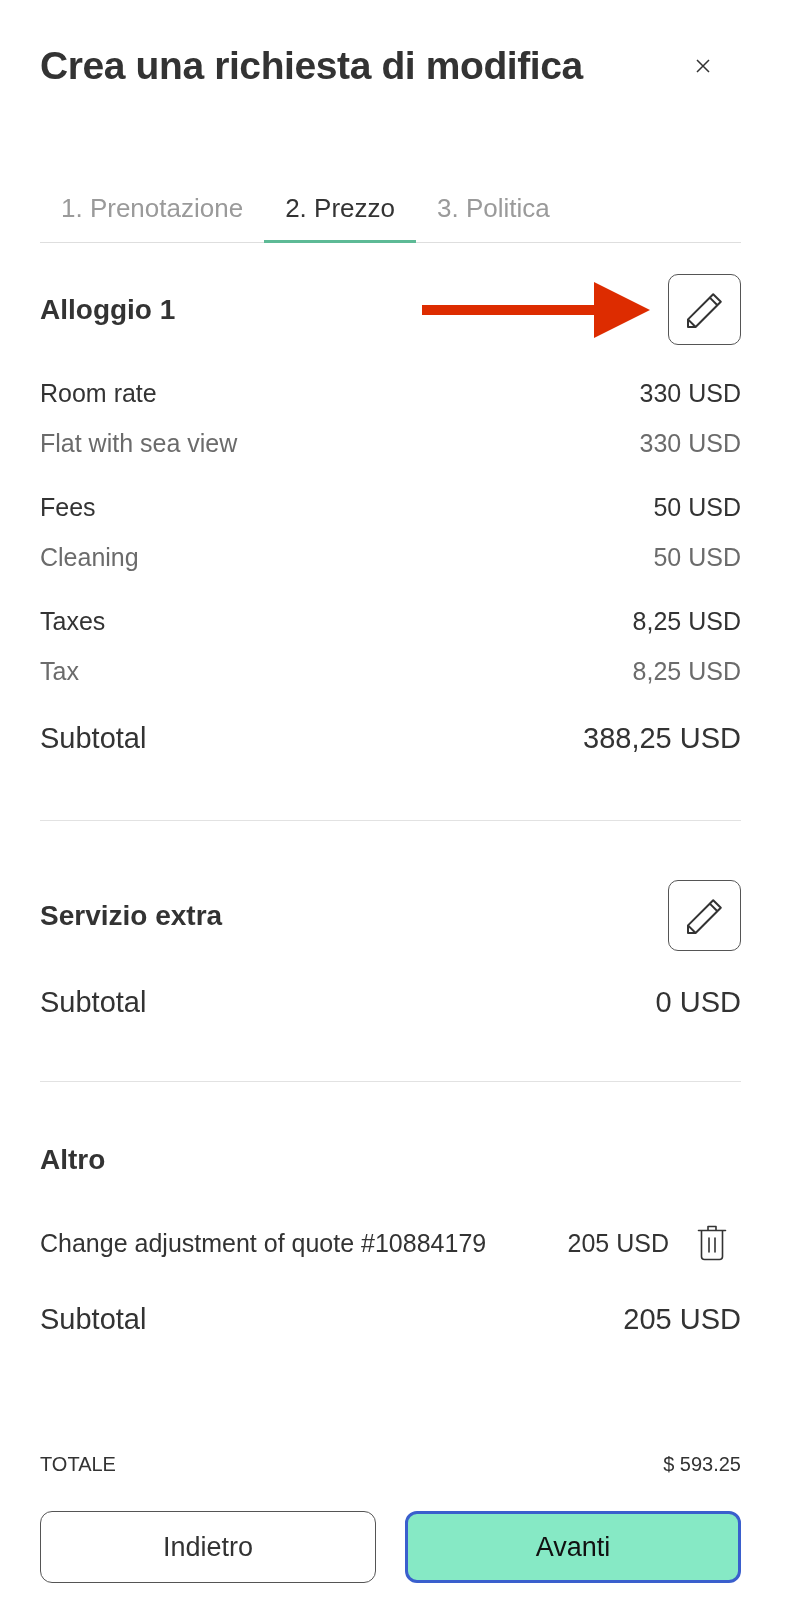 The width and height of the screenshot is (788, 1614). I want to click on trash-icon, so click(712, 1243).